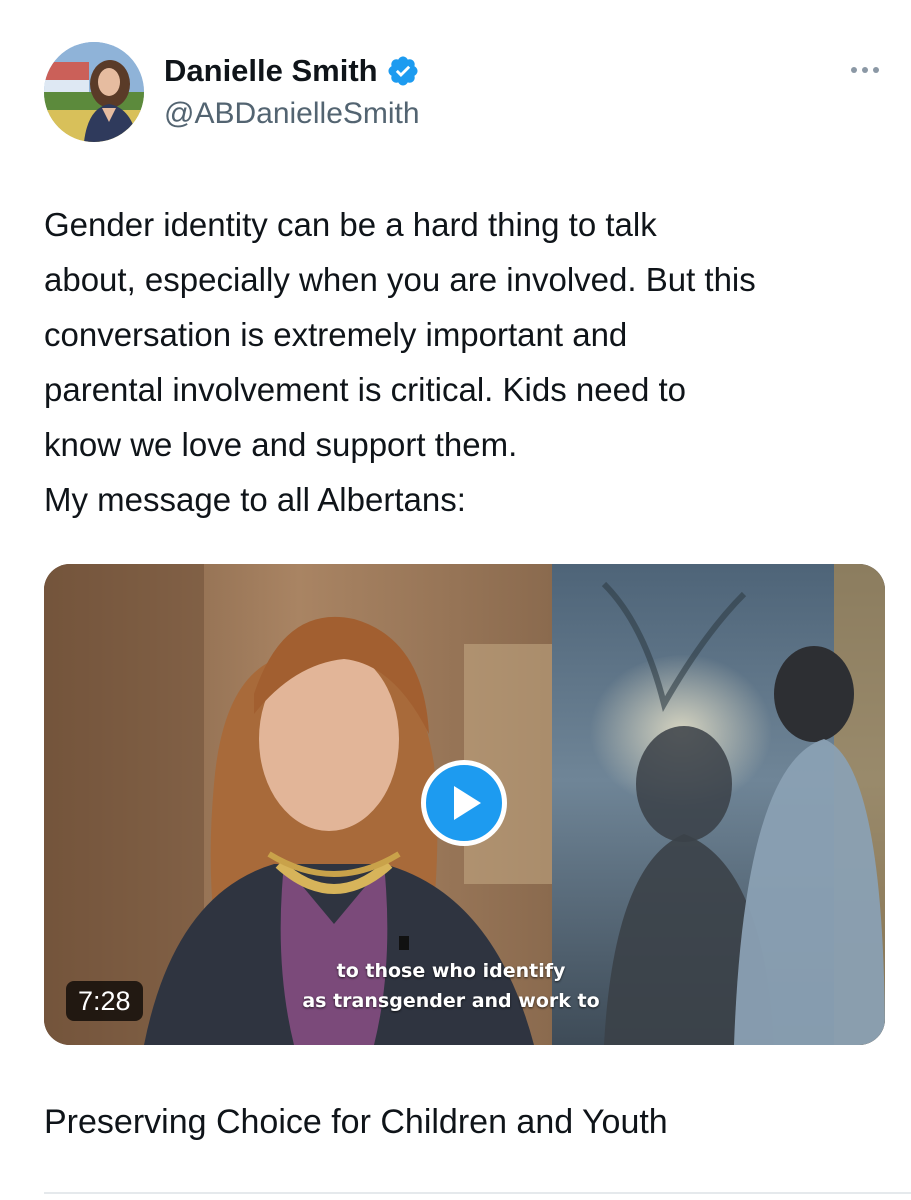  I want to click on more-options-icon, so click(865, 70).